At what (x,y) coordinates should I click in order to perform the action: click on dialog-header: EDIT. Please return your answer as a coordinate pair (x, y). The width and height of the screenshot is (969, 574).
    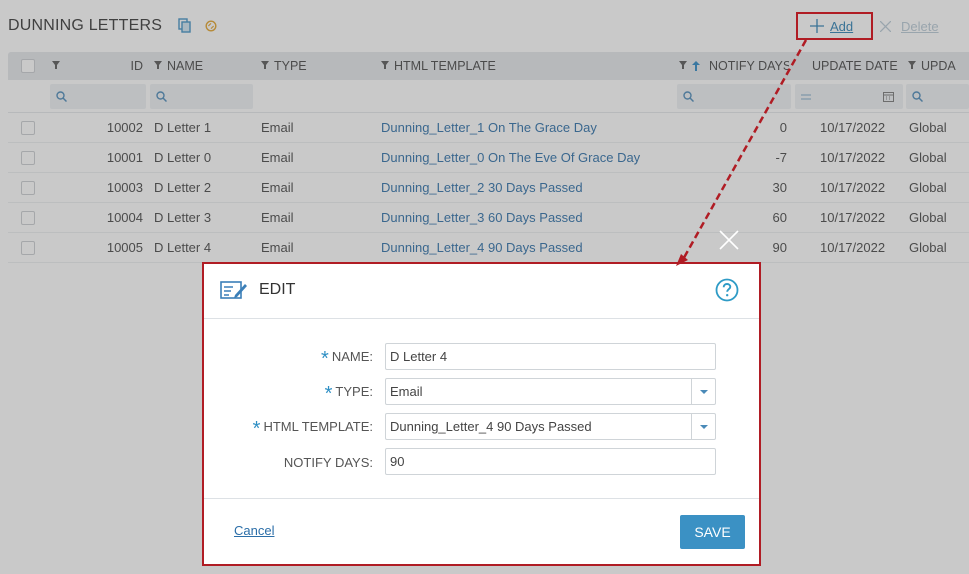
    Looking at the image, I should click on (481, 291).